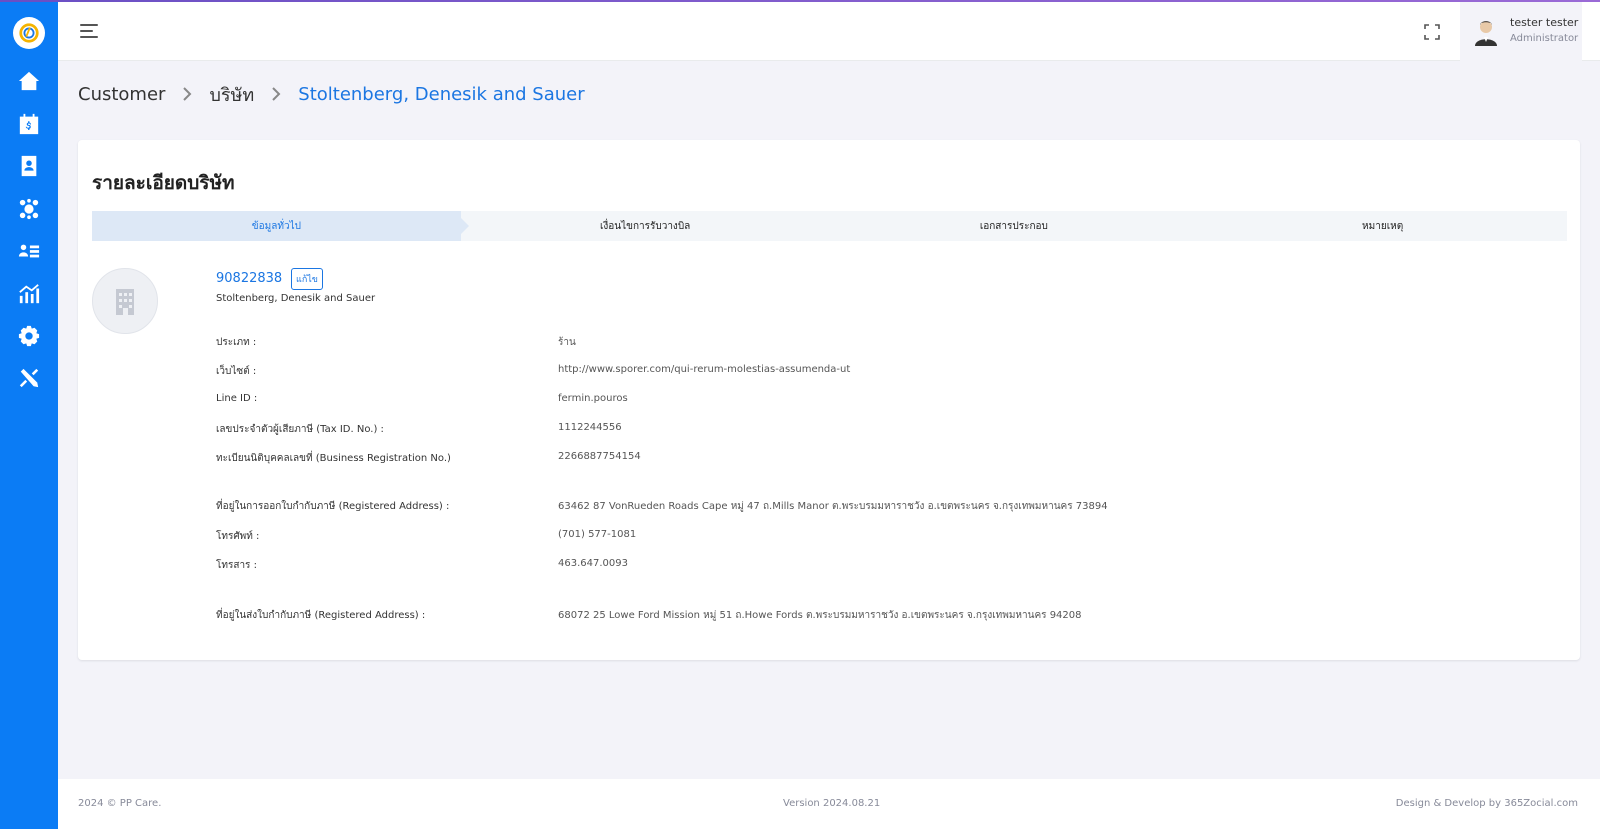 Image resolution: width=1600 pixels, height=829 pixels. I want to click on breadcrumb-current: Stoltenberg, Denesik and Sauer, so click(441, 94).